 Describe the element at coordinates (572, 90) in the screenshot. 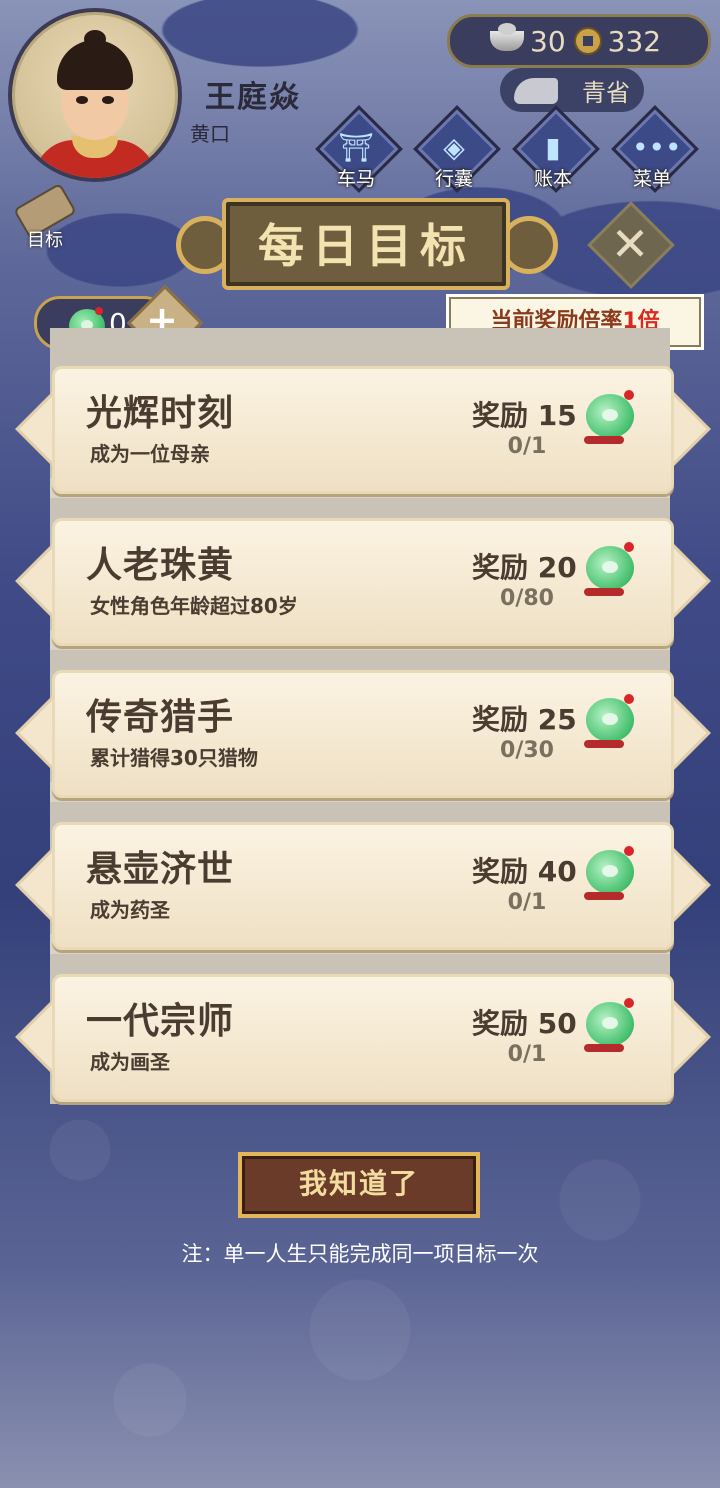

I see `season-indicator: 青省` at that location.